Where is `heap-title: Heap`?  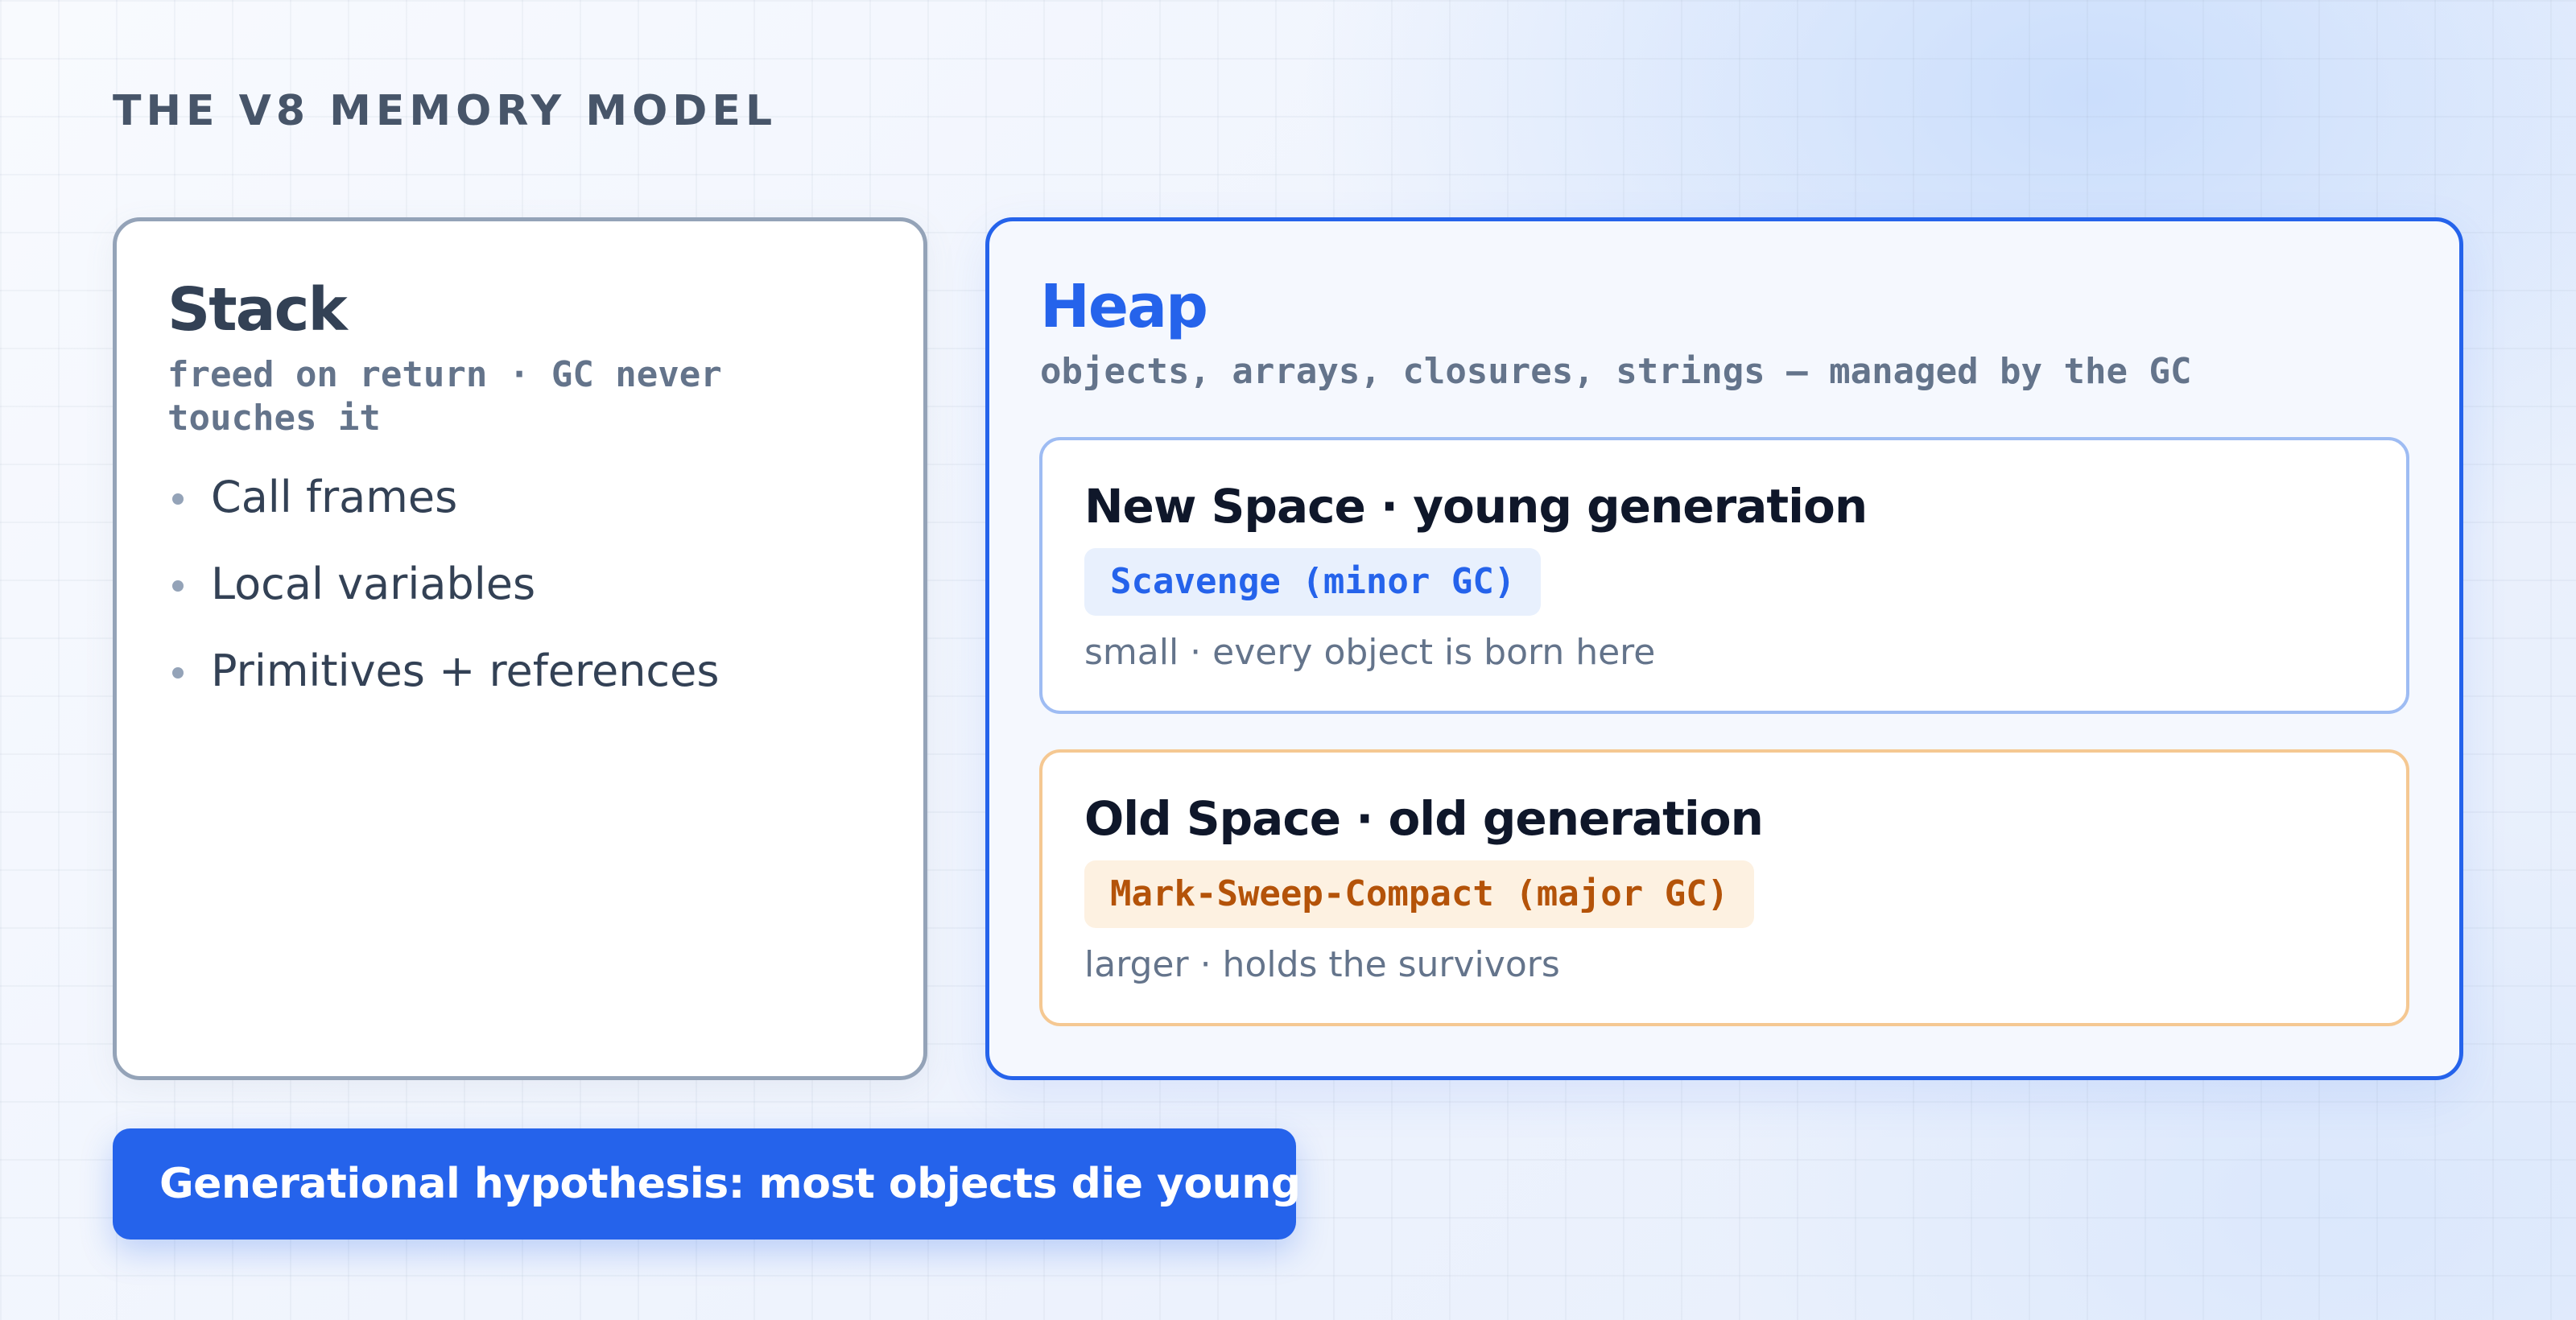 heap-title: Heap is located at coordinates (1124, 306).